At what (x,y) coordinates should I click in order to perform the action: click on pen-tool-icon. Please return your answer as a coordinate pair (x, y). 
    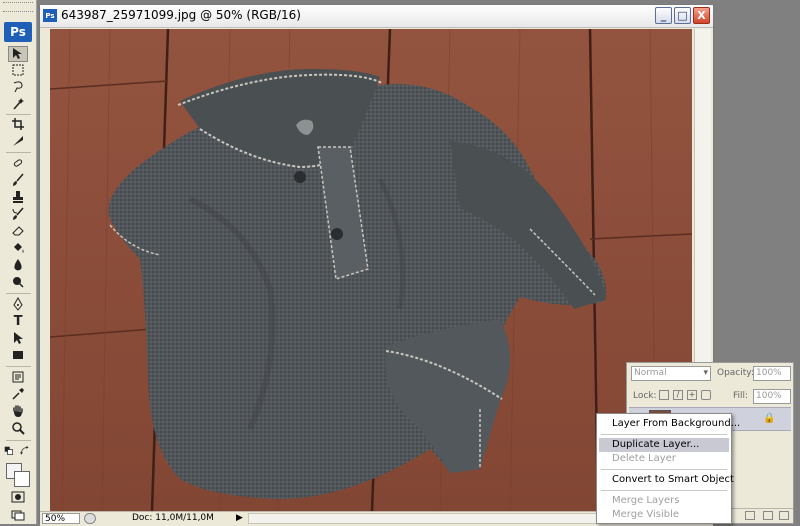
    Looking at the image, I should click on (18, 304).